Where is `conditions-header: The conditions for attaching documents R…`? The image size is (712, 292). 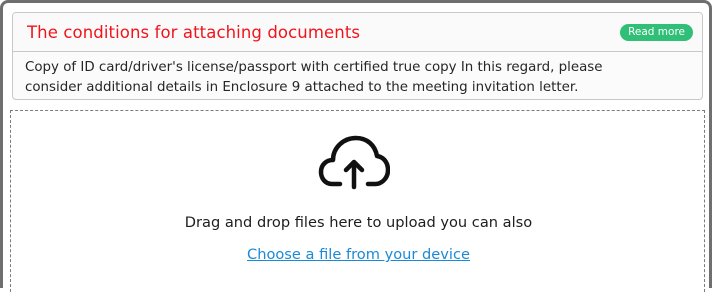 conditions-header: The conditions for attaching documents R… is located at coordinates (357, 32).